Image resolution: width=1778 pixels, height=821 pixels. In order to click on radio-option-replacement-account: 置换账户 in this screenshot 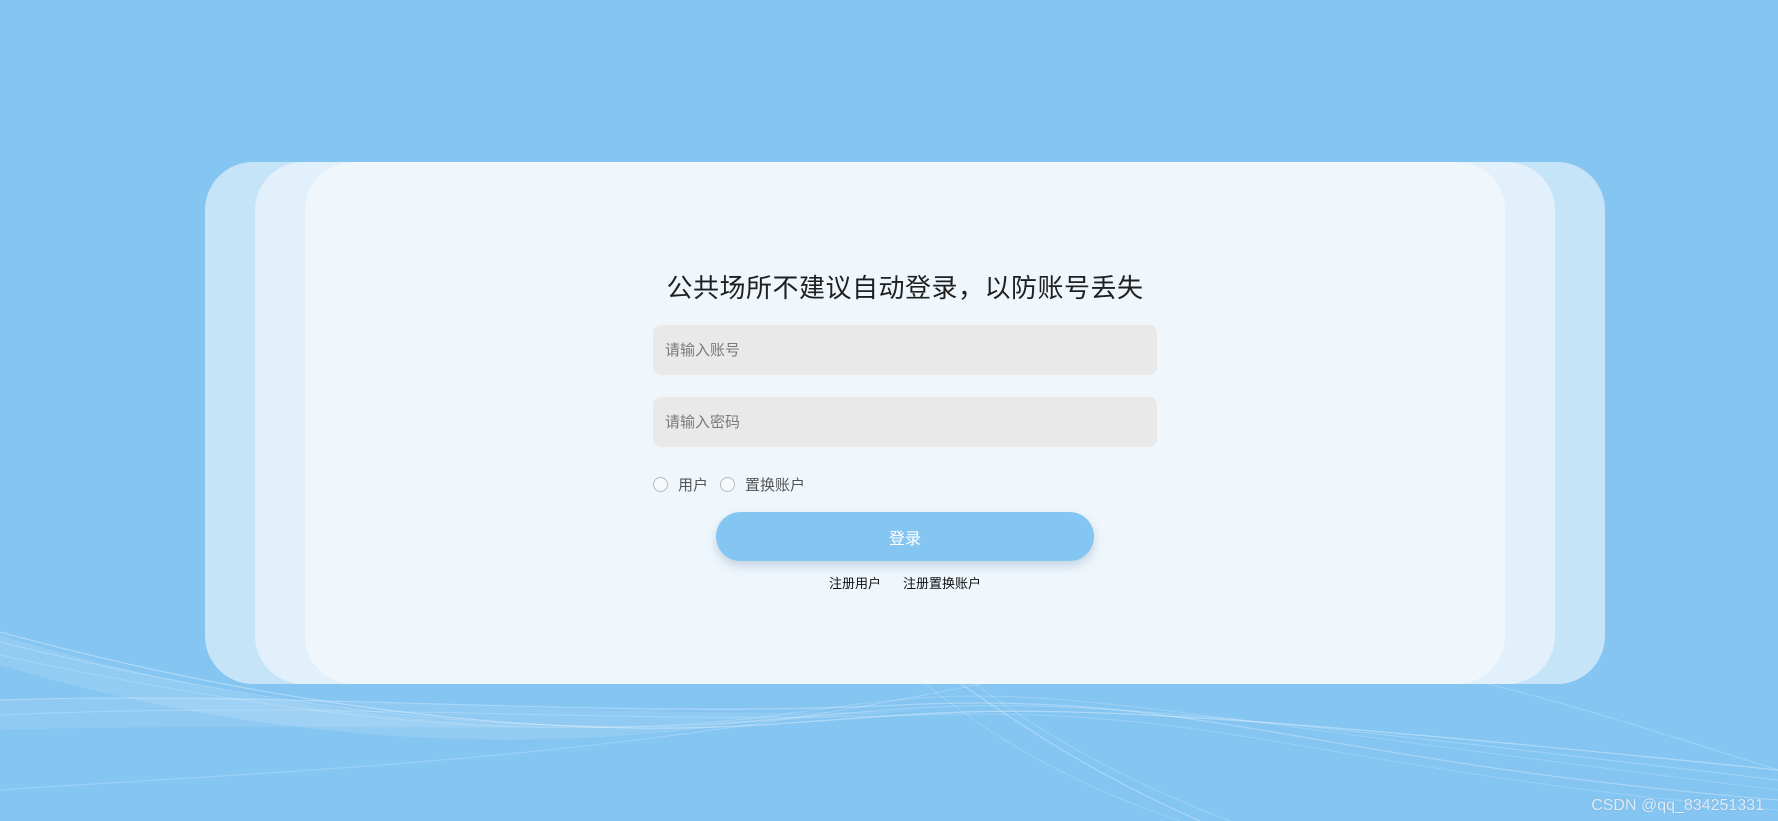, I will do `click(762, 484)`.